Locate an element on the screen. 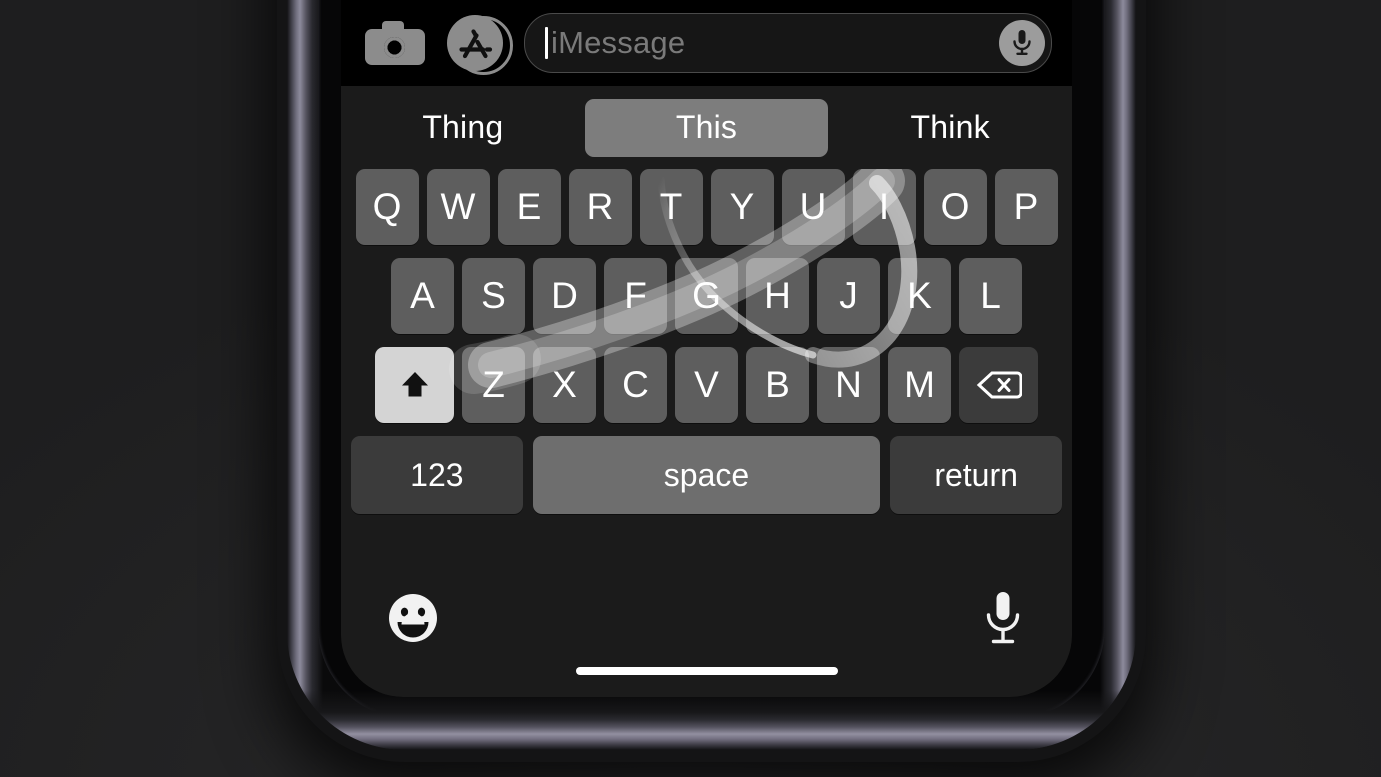  key-v: V is located at coordinates (706, 385).